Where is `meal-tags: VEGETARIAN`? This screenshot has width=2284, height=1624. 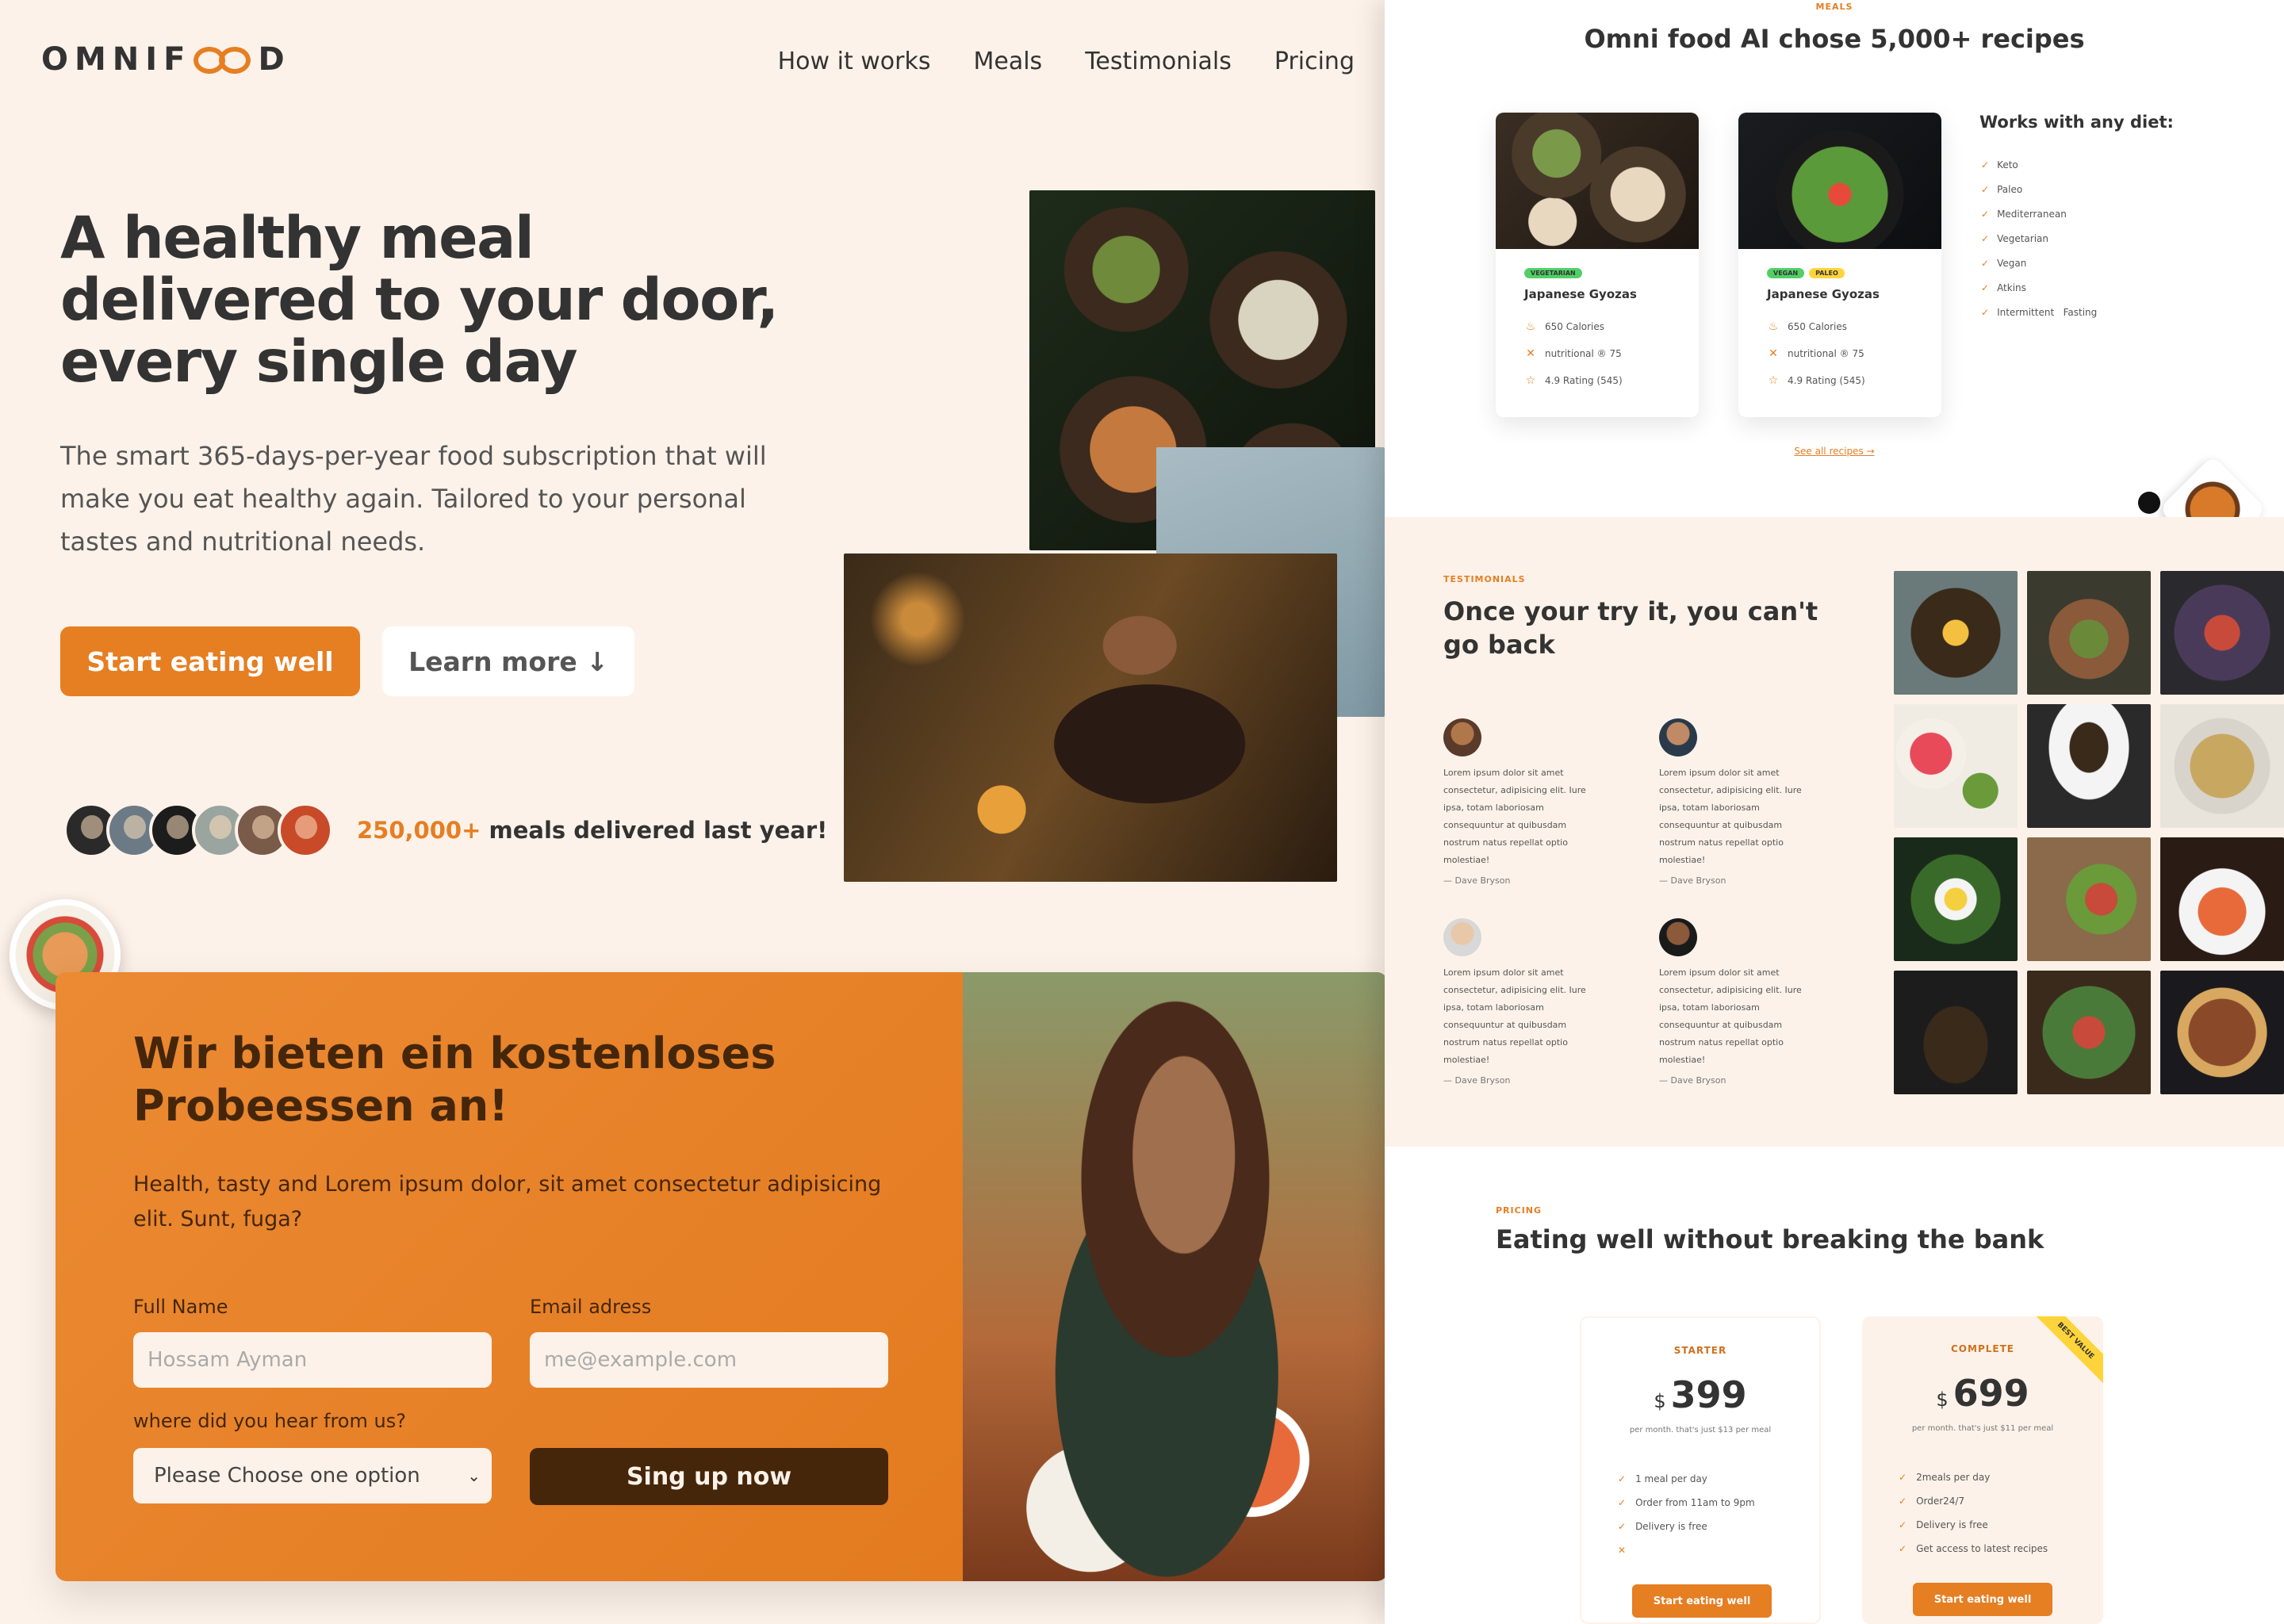 meal-tags: VEGETARIAN is located at coordinates (1553, 273).